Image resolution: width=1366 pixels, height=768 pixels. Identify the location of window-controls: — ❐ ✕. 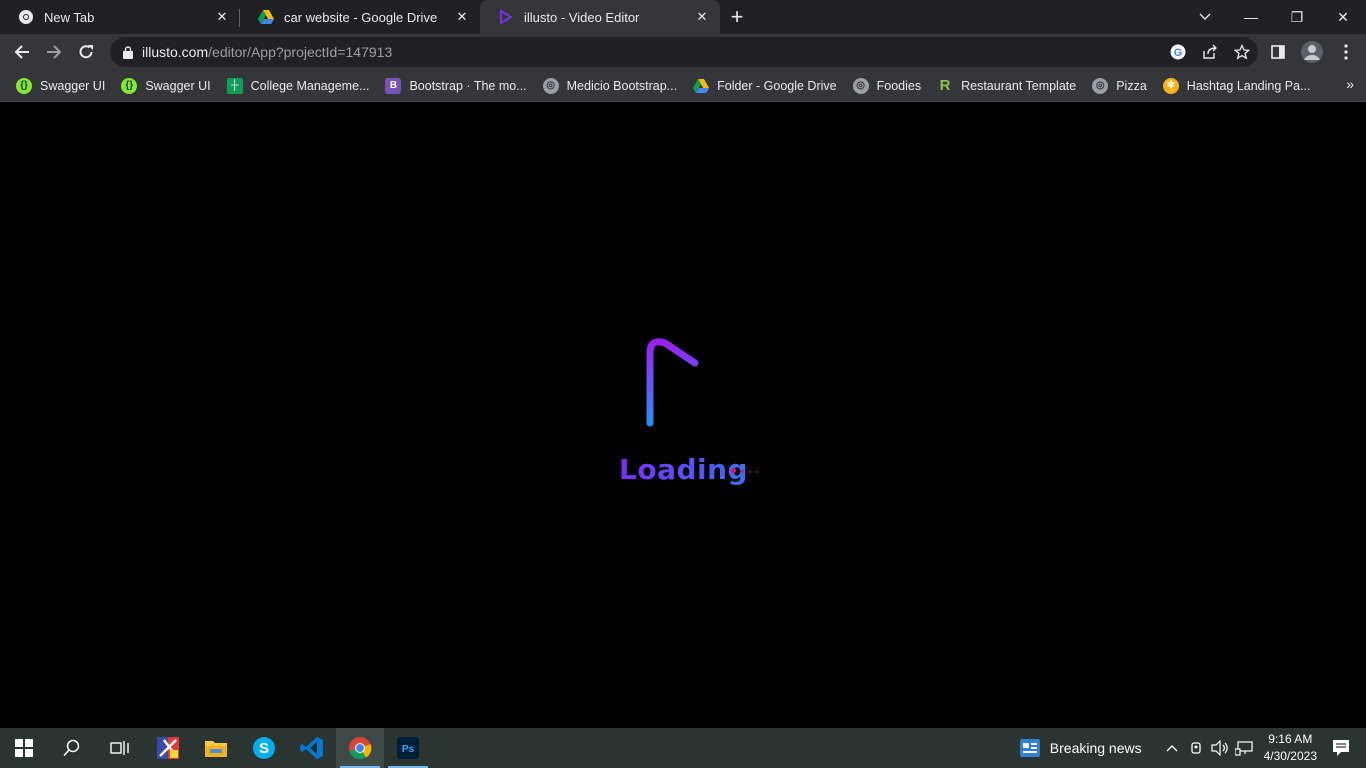
(1297, 17).